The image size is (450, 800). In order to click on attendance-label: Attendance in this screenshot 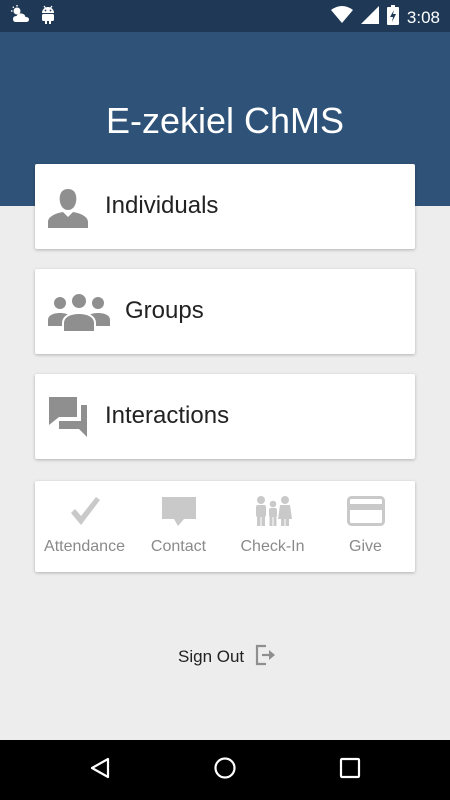, I will do `click(84, 546)`.